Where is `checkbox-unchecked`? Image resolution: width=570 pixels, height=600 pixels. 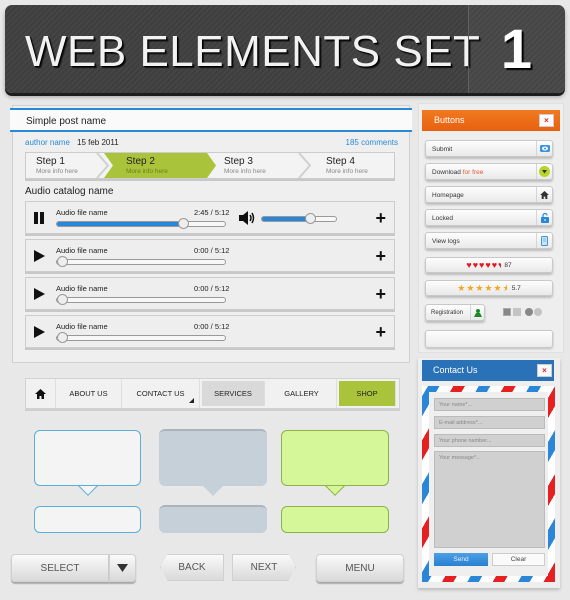
checkbox-unchecked is located at coordinates (517, 312).